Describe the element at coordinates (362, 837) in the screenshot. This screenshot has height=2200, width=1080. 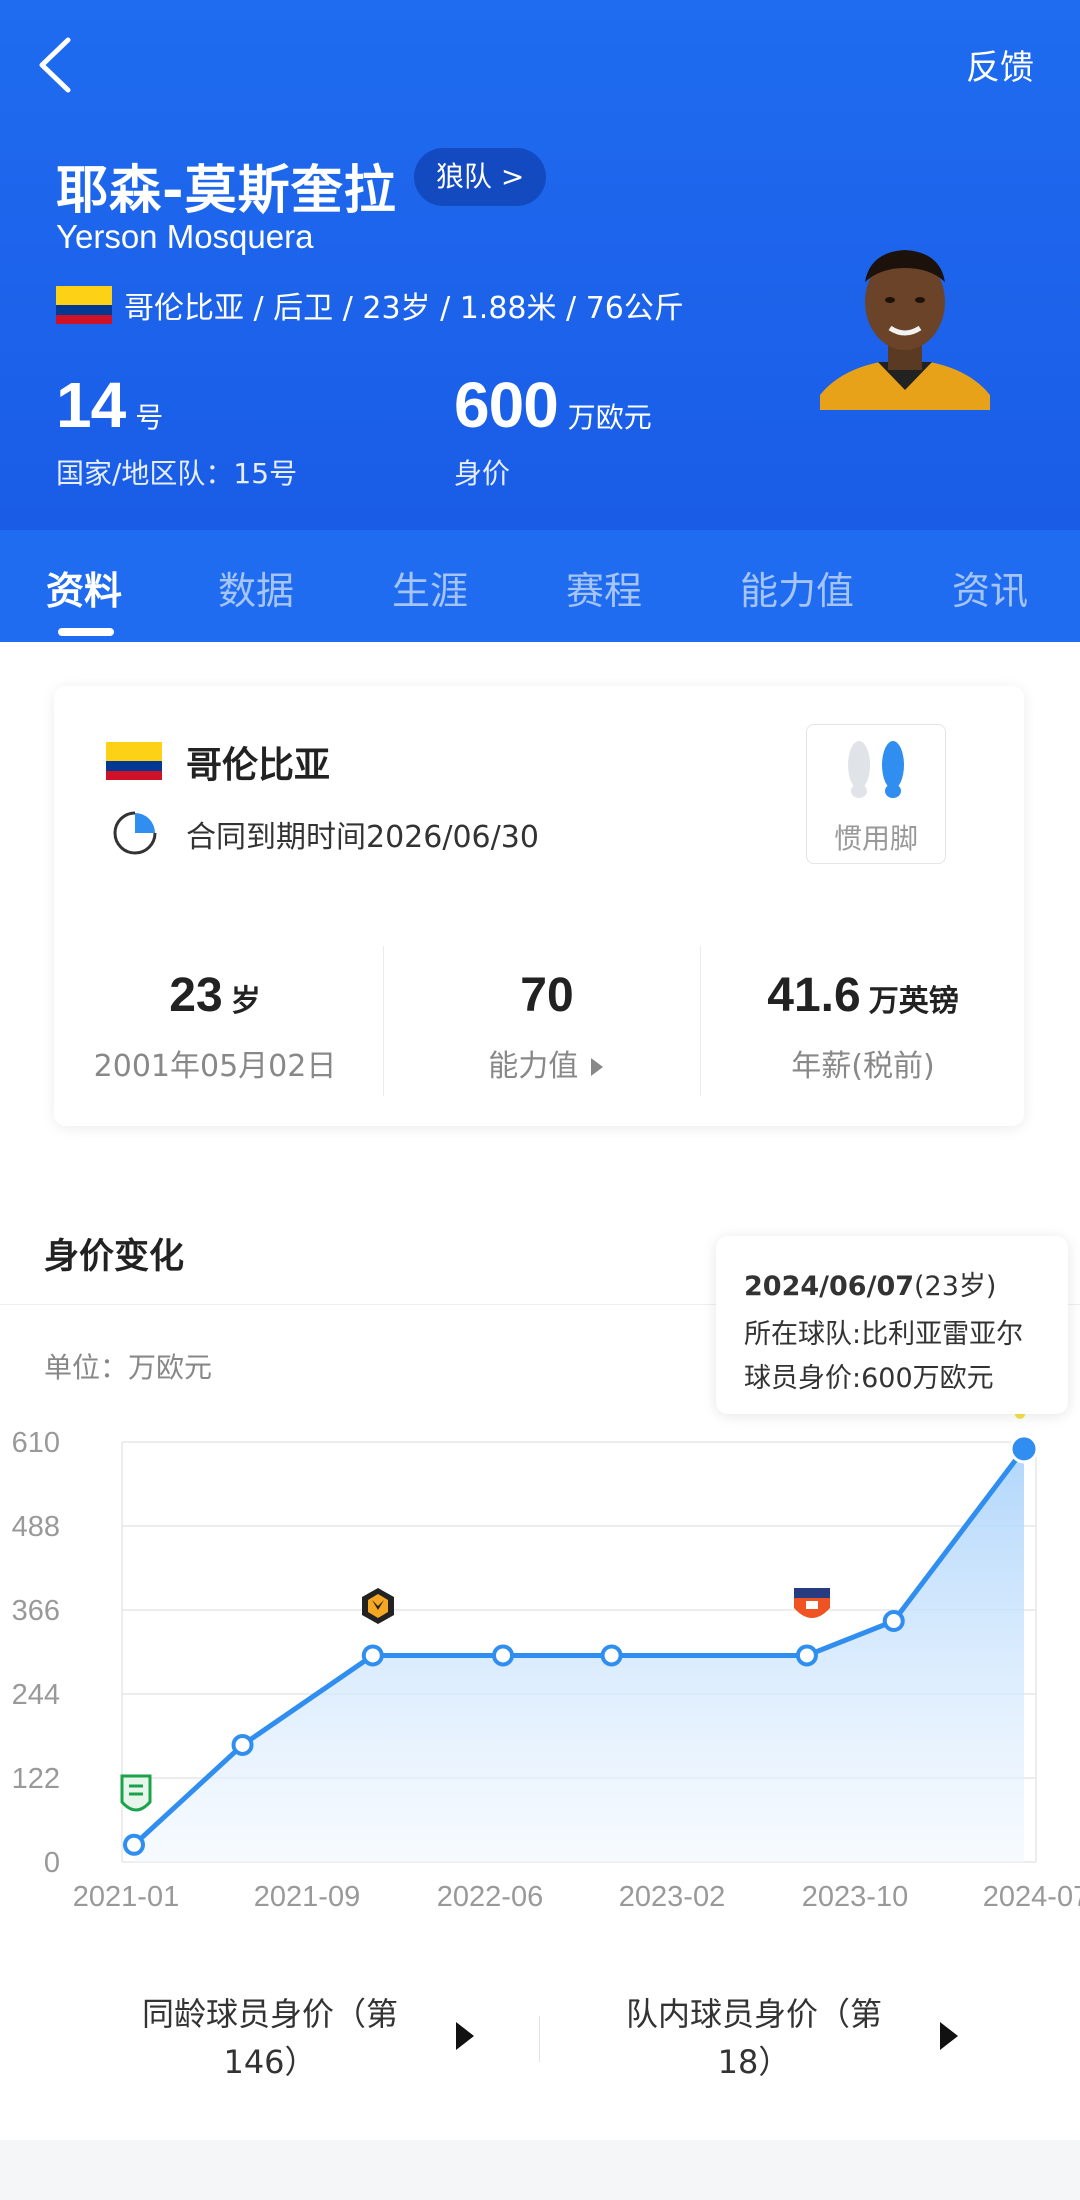
I see `contract-expiry: 合同到期时间2026/06/30` at that location.